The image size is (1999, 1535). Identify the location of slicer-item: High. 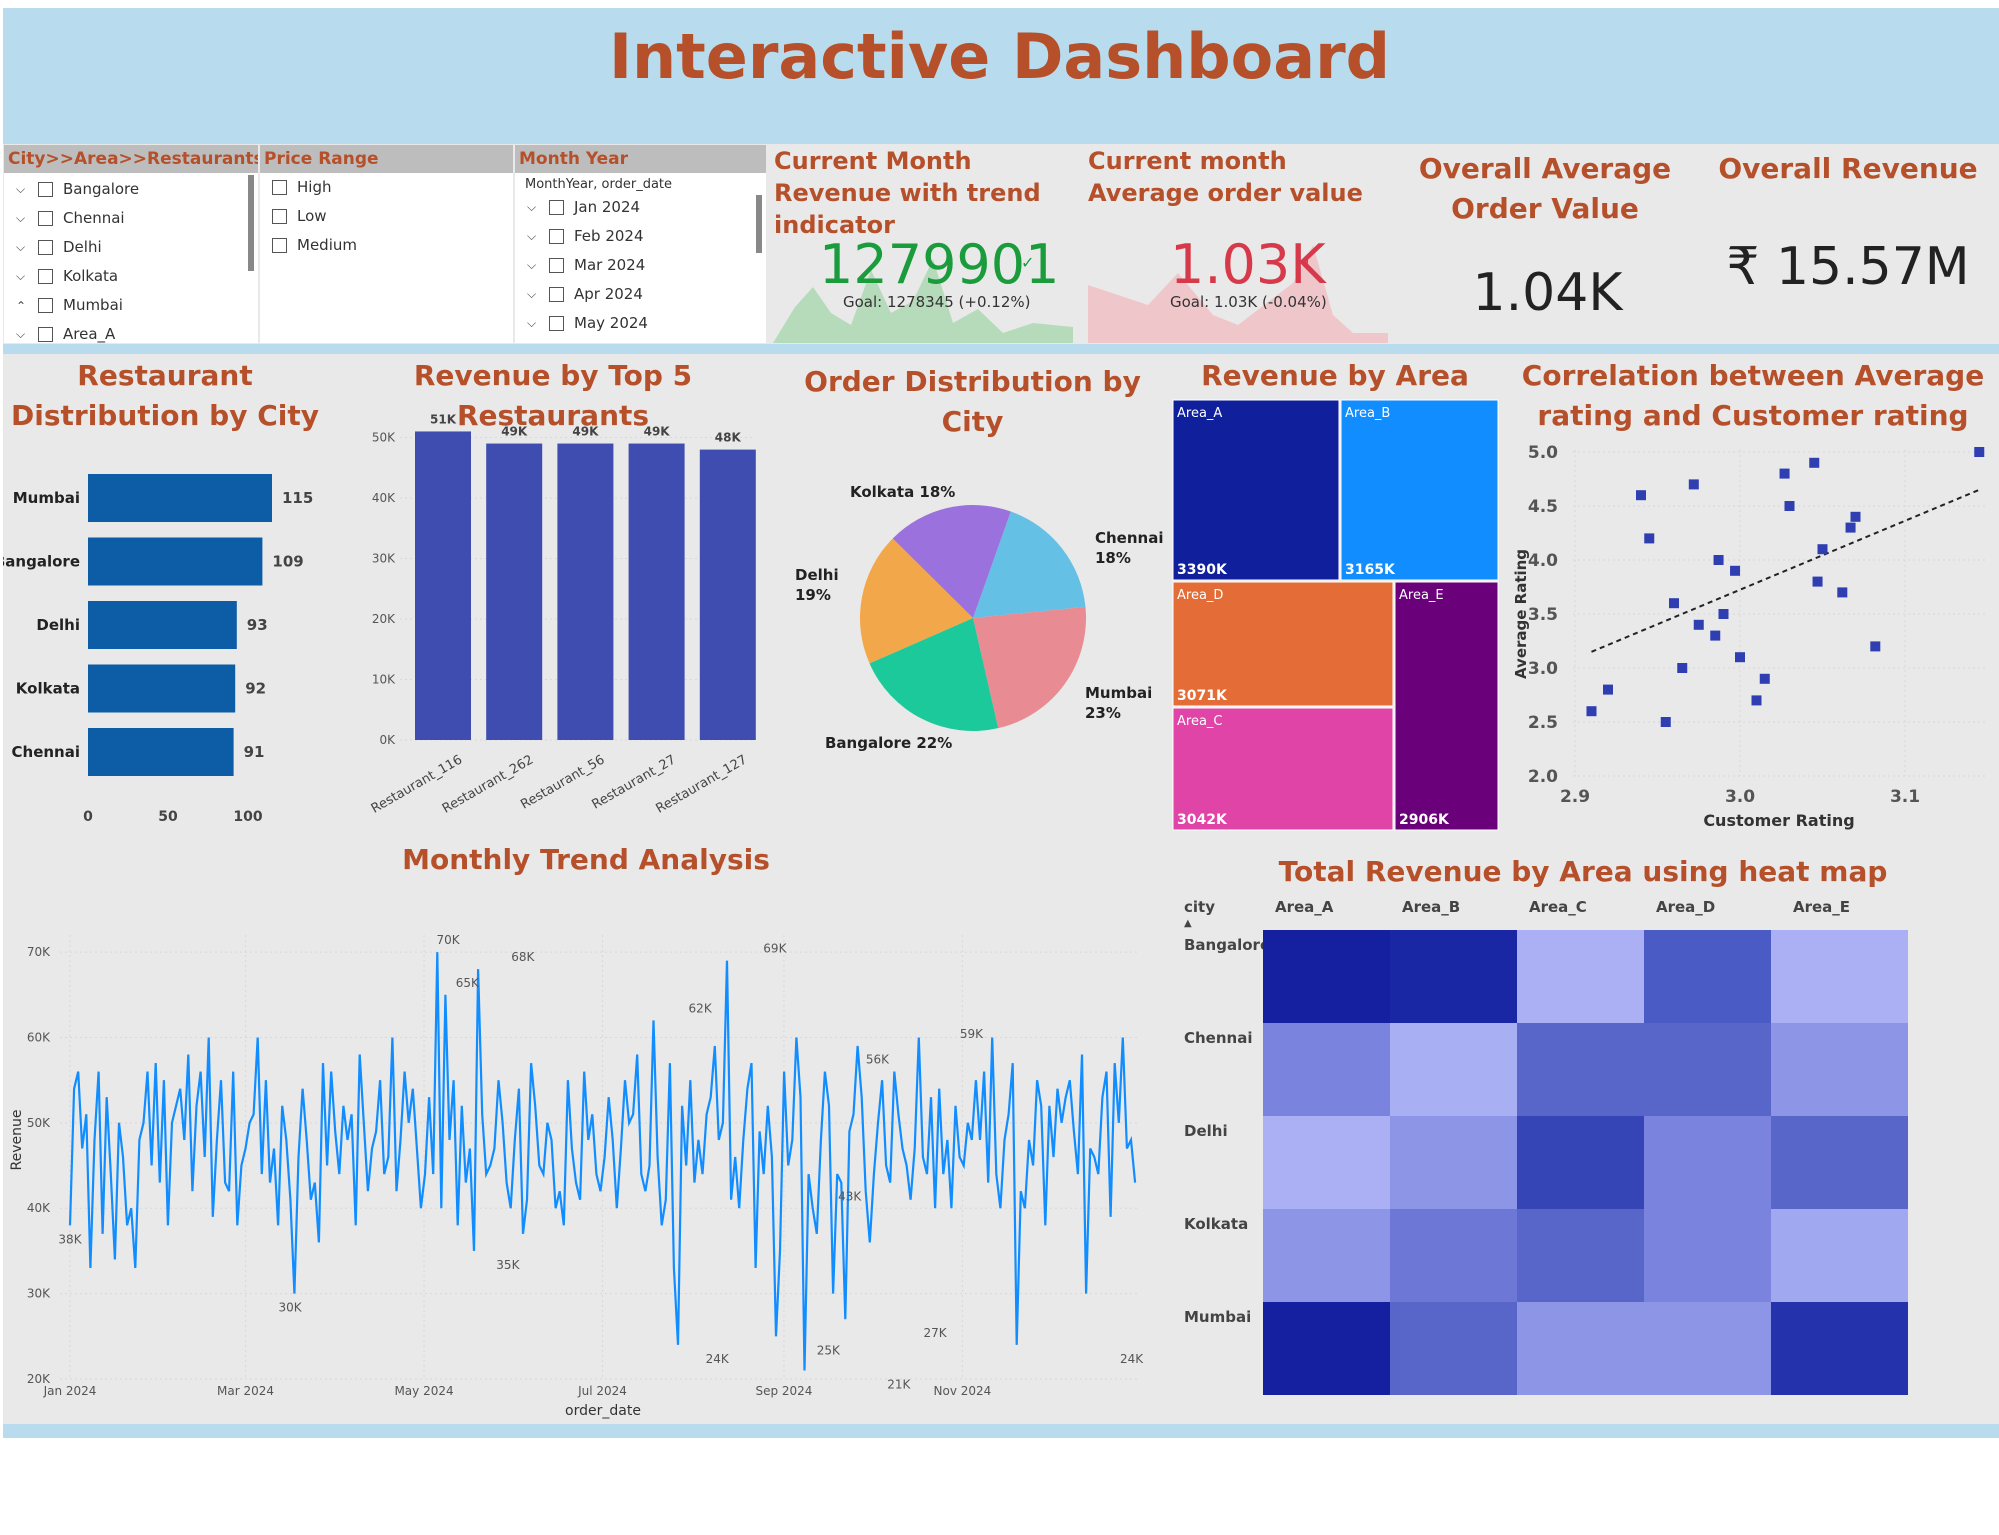
(301, 187).